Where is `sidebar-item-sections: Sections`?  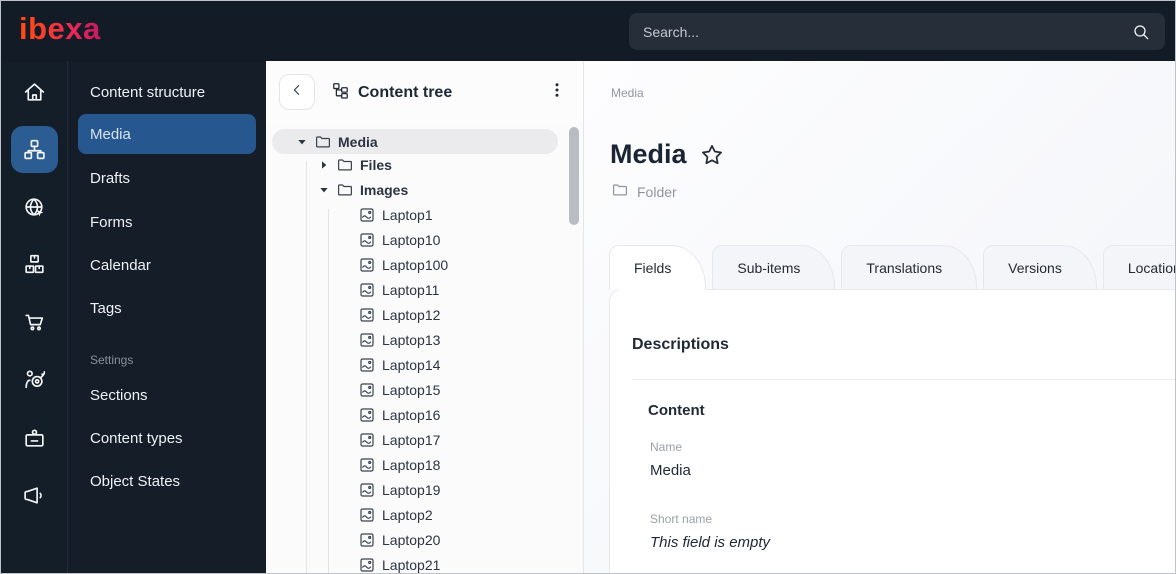
sidebar-item-sections: Sections is located at coordinates (167, 395).